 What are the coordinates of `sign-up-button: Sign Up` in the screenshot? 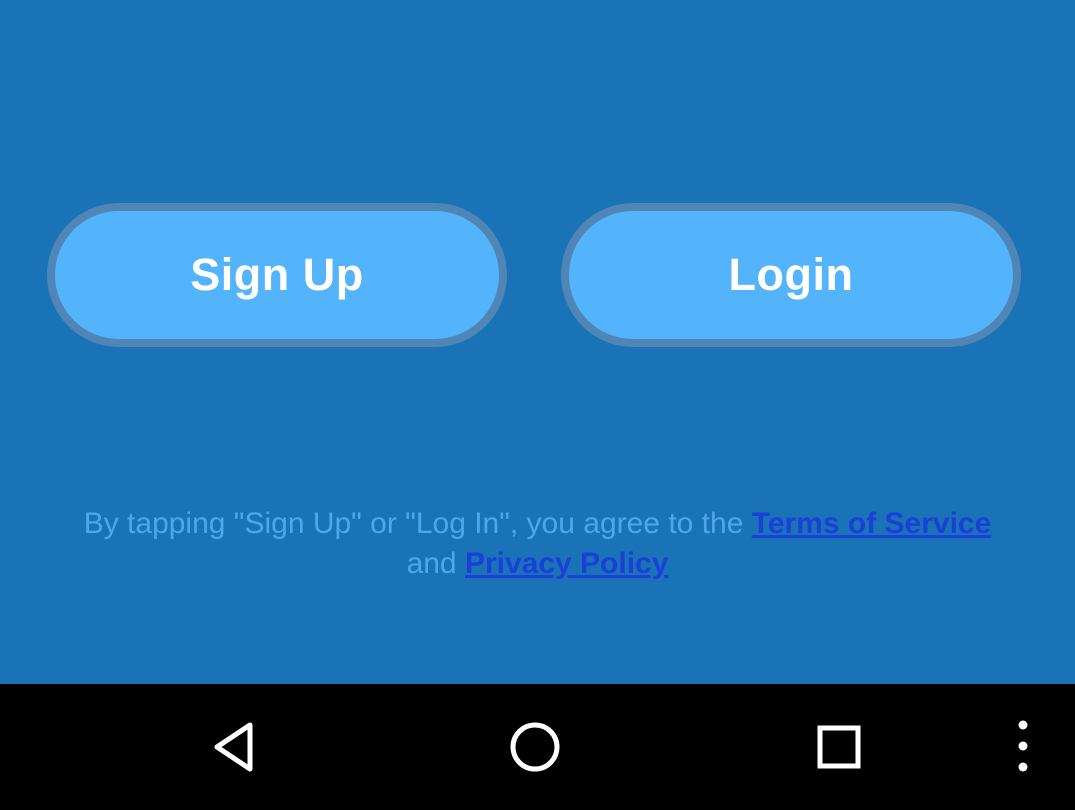 It's located at (277, 275).